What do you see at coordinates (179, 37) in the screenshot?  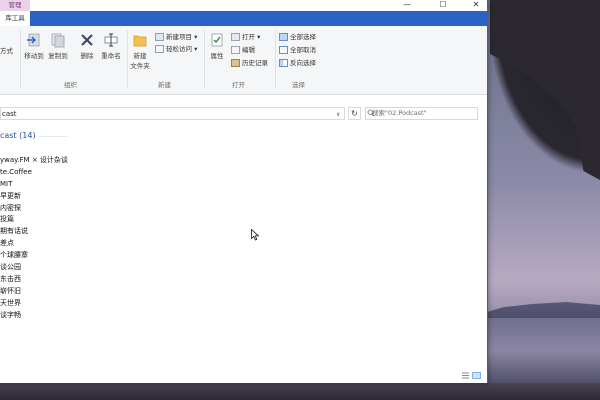 I see `new-item-label: 新建项目` at bounding box center [179, 37].